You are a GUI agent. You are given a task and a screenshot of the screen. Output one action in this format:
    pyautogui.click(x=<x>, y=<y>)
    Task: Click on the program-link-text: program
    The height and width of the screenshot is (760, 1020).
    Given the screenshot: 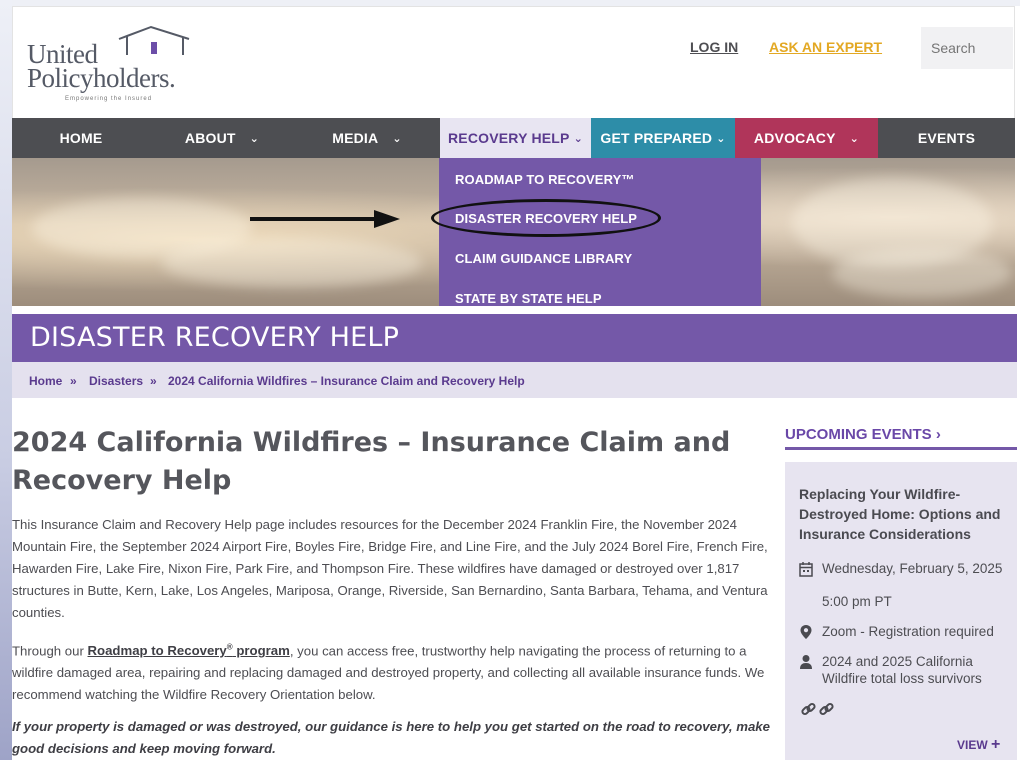 What is the action you would take?
    pyautogui.click(x=261, y=651)
    